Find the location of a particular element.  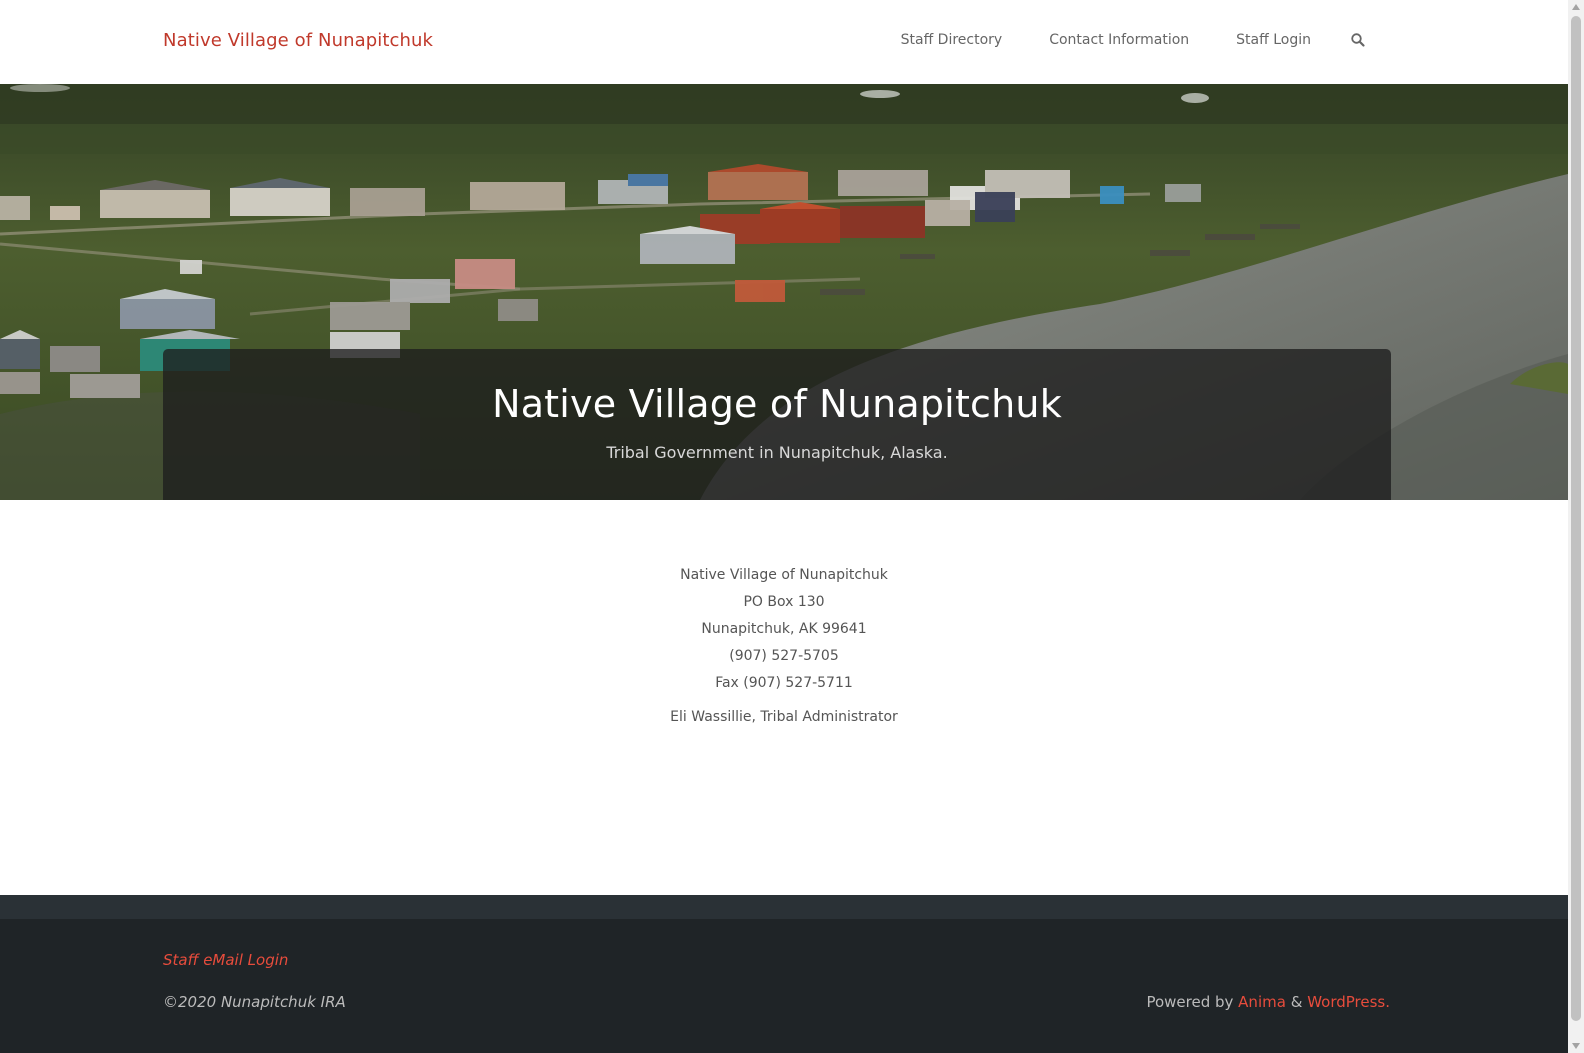

anima-link: Anima is located at coordinates (1262, 1002).